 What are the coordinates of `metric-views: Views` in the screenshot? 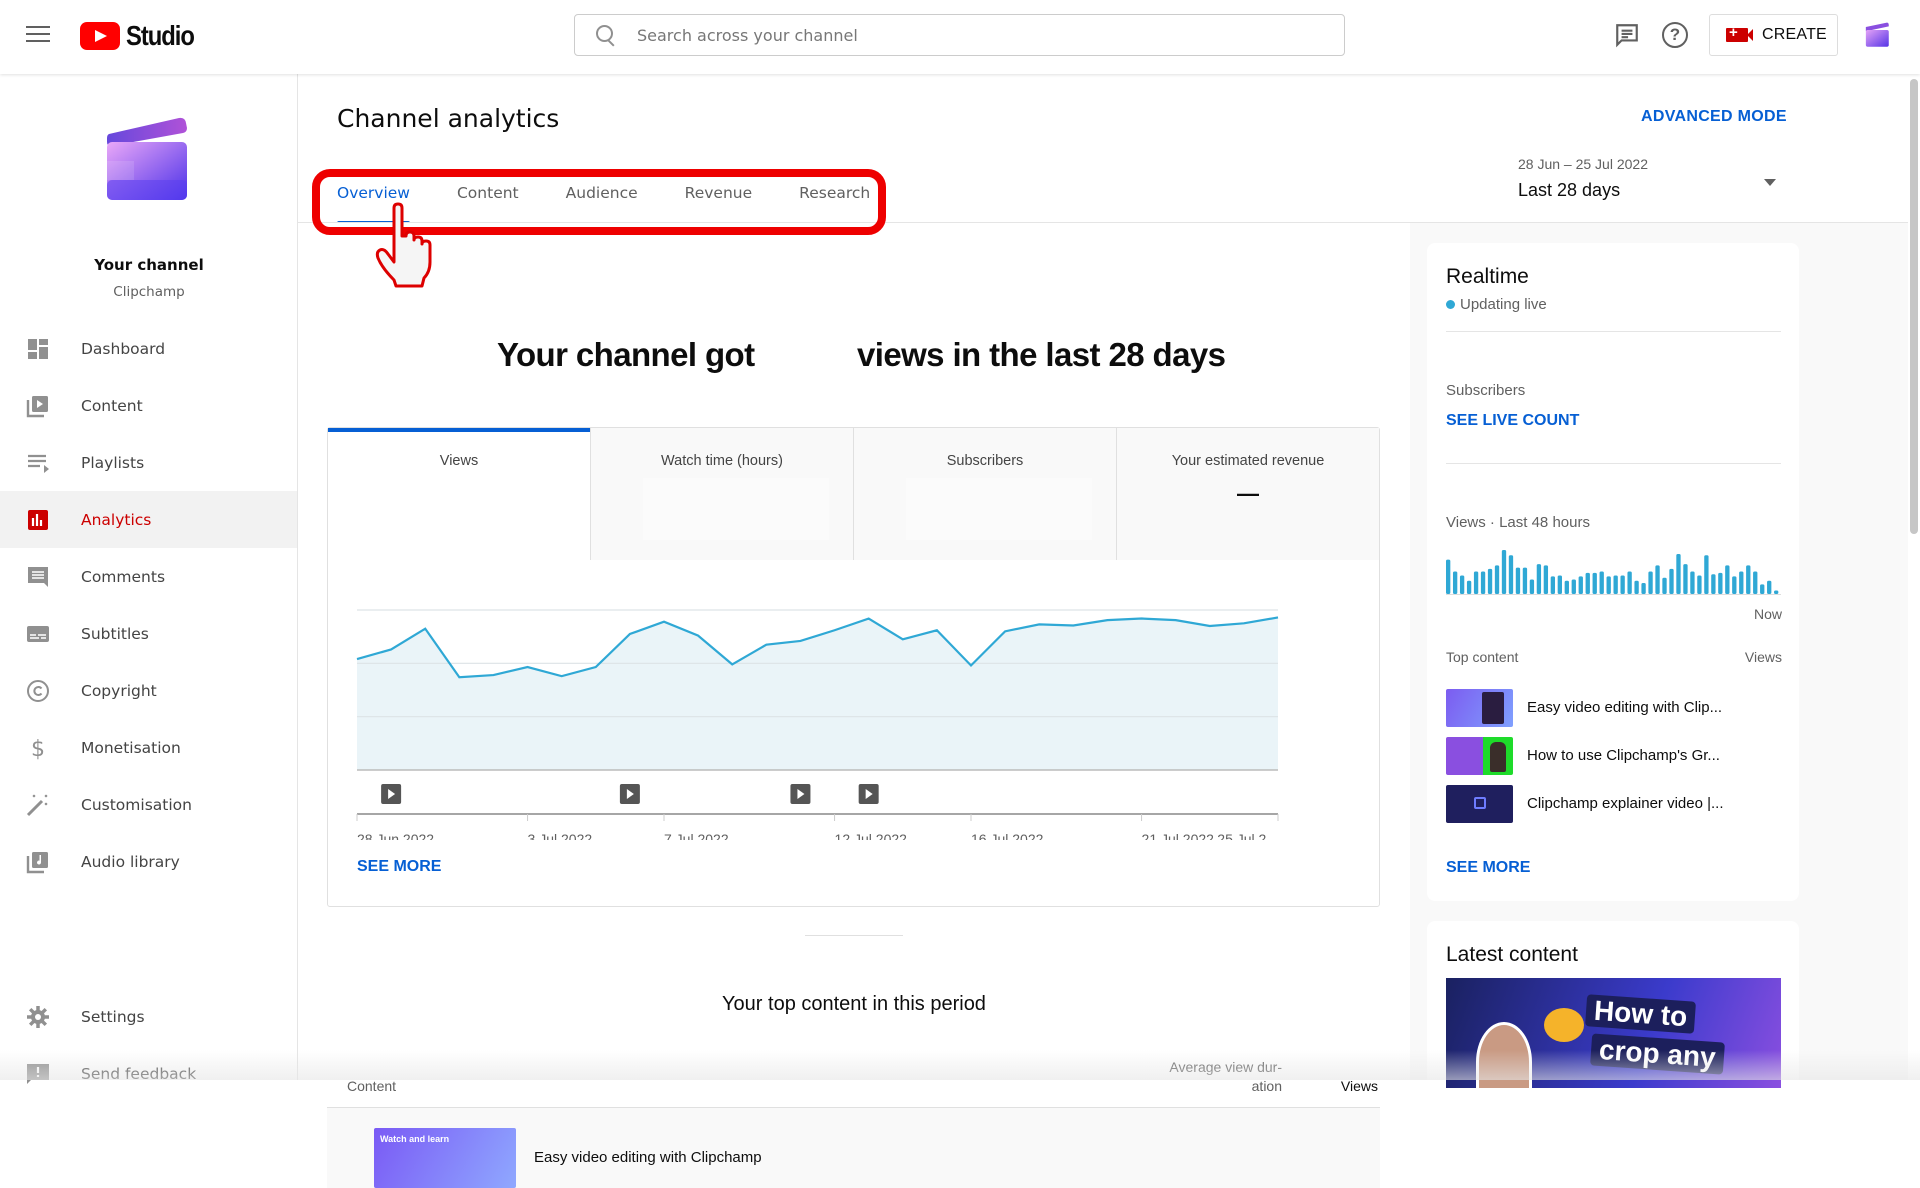 It's located at (459, 494).